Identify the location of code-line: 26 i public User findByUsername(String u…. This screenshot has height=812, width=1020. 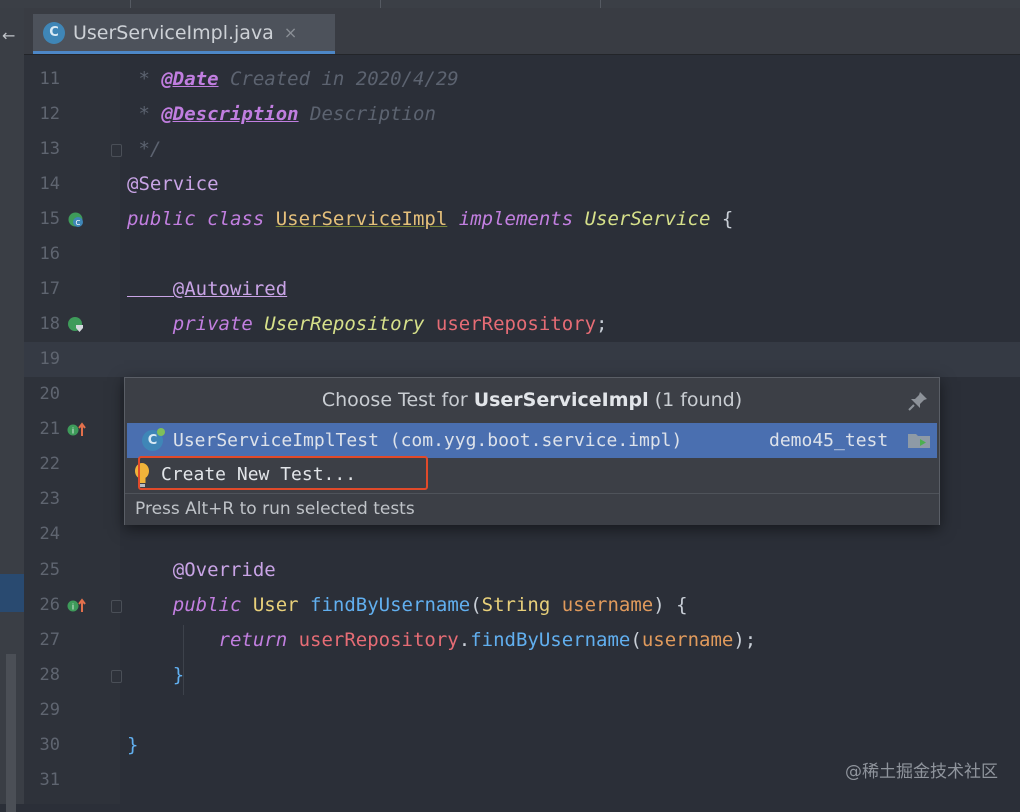
(522, 605).